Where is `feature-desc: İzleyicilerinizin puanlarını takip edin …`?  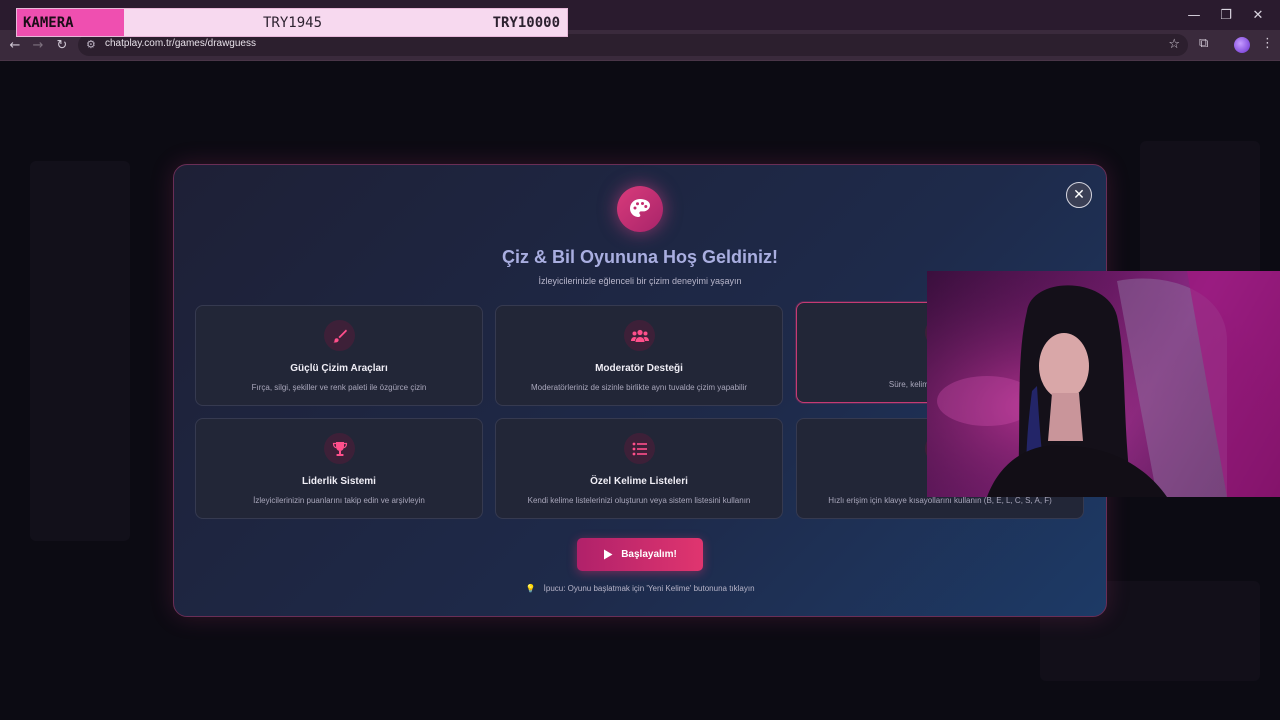
feature-desc: İzleyicilerinizin puanlarını takip edin … is located at coordinates (339, 500).